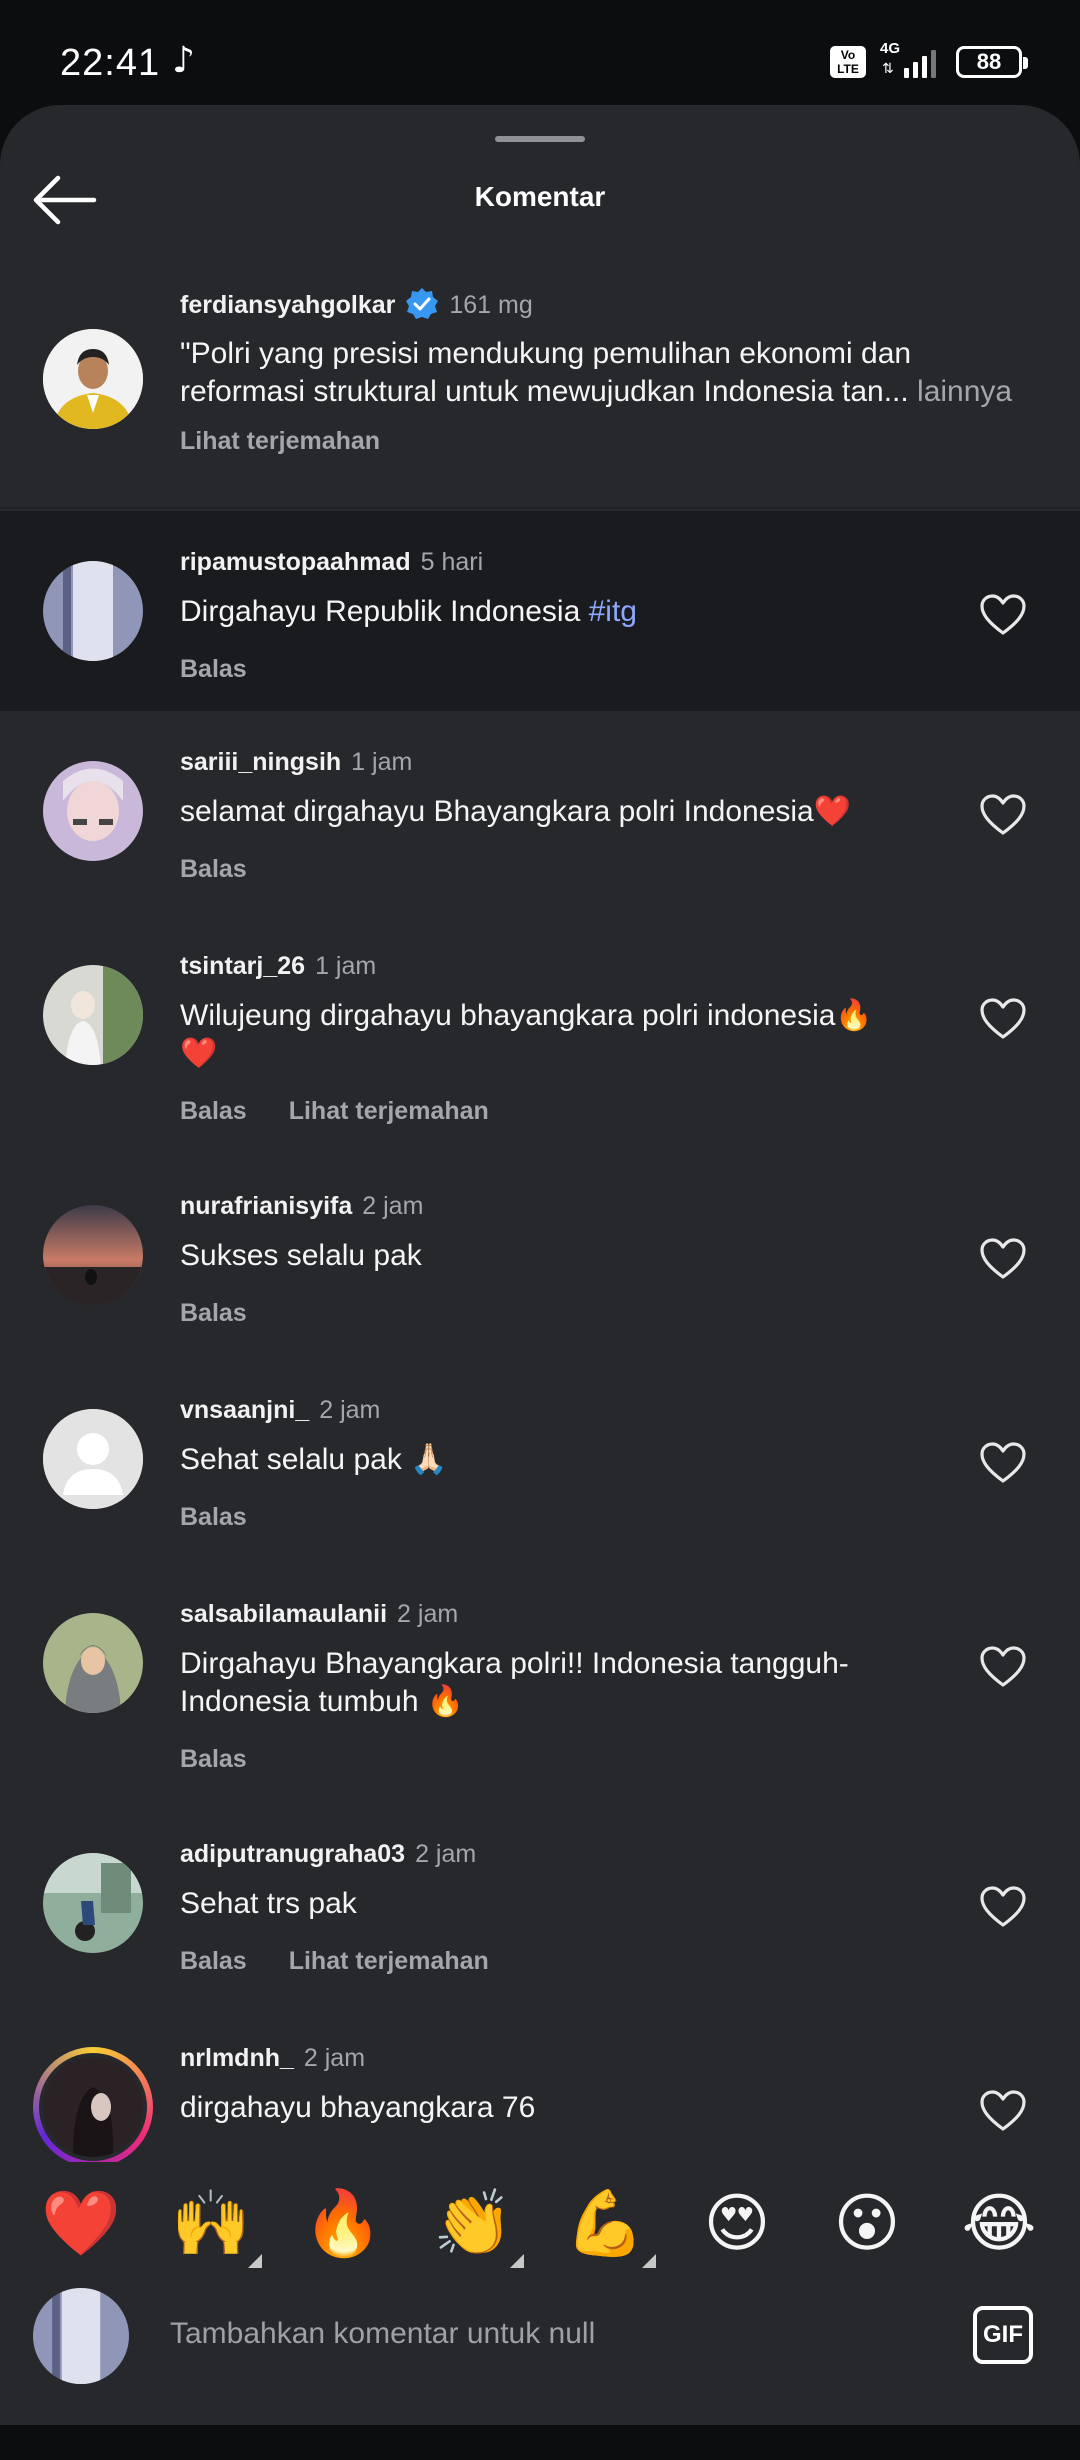 This screenshot has width=1080, height=2460. What do you see at coordinates (473, 2224) in the screenshot?
I see `reaction-emoji: 👏` at bounding box center [473, 2224].